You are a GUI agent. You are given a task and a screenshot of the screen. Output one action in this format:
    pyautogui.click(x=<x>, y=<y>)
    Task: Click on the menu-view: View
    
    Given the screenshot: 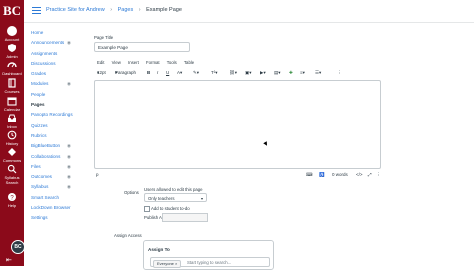 What is the action you would take?
    pyautogui.click(x=116, y=62)
    